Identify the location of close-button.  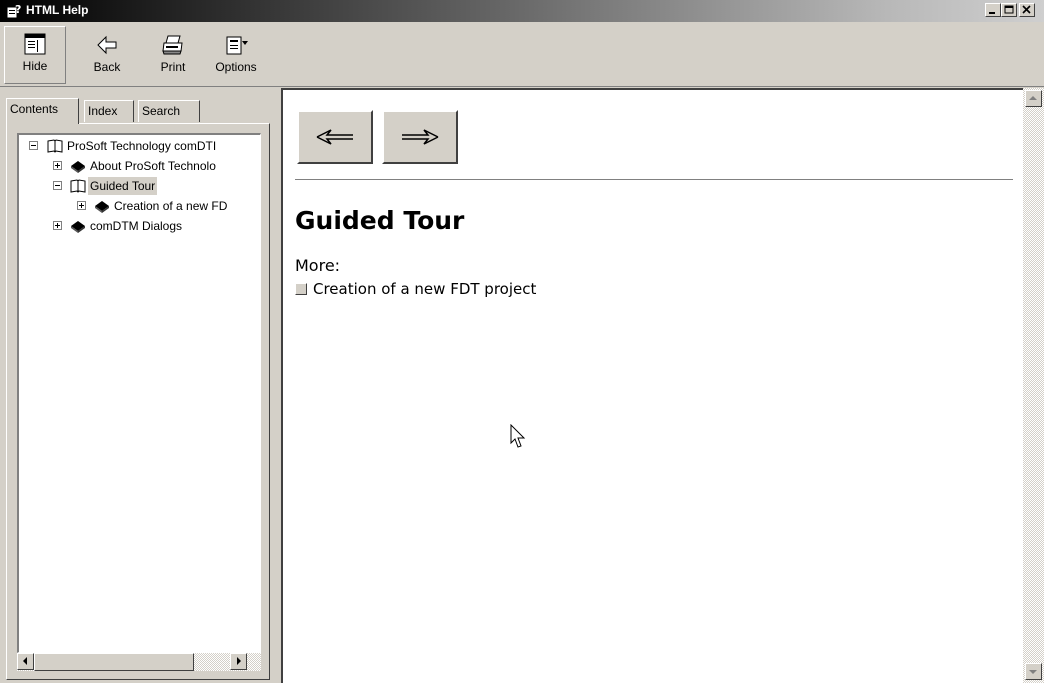
(1027, 10).